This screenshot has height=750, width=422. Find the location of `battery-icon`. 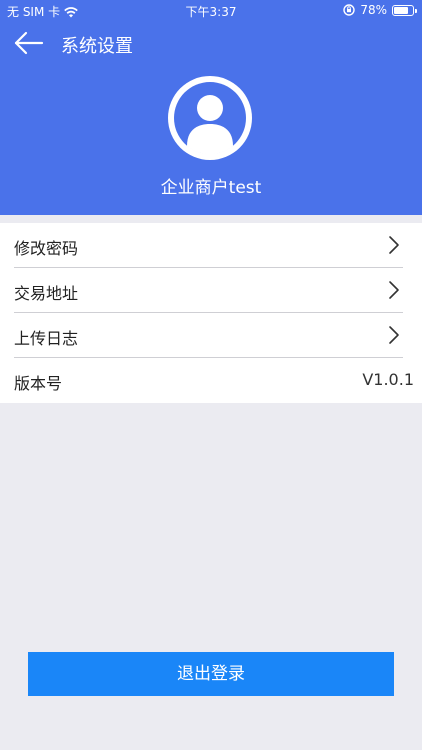

battery-icon is located at coordinates (404, 10).